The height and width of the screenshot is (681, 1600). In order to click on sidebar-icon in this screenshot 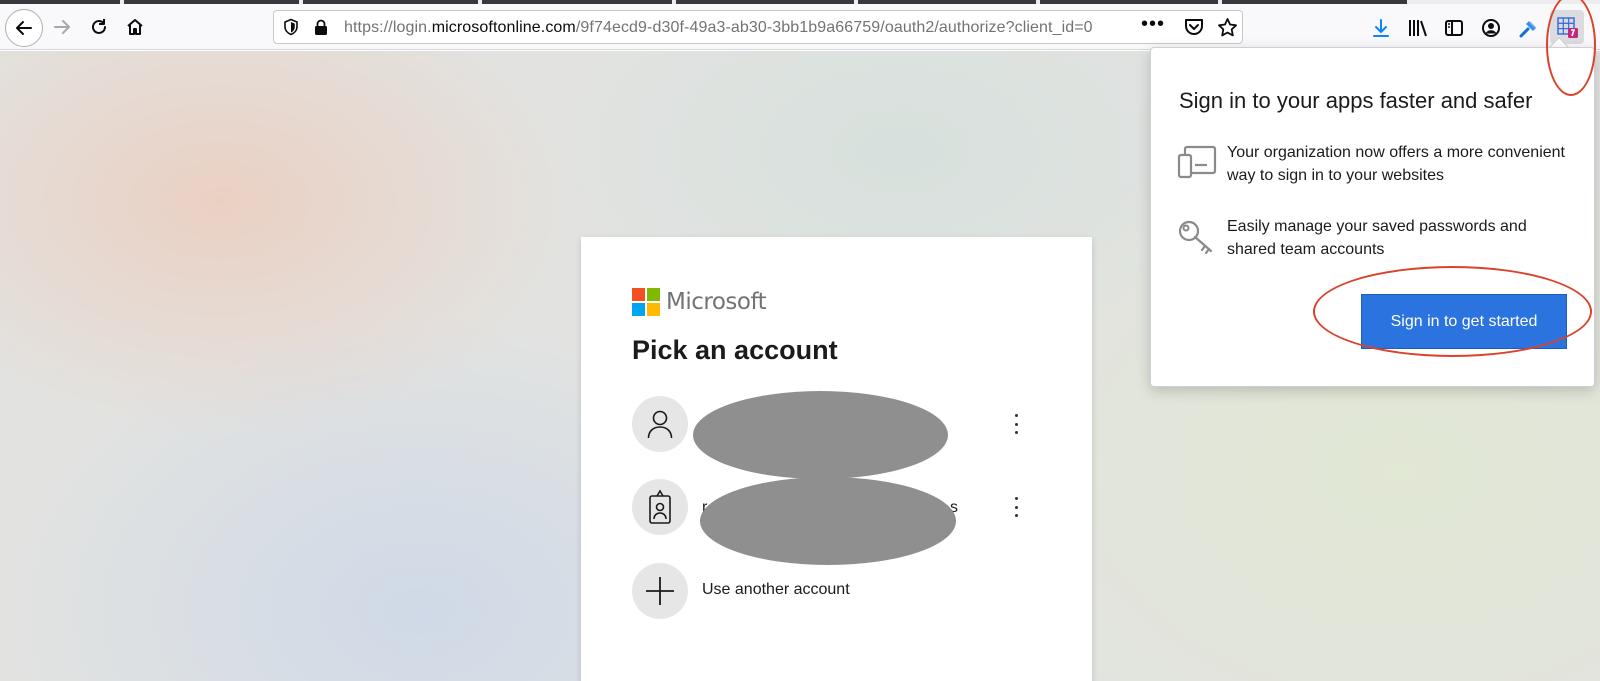, I will do `click(1454, 28)`.